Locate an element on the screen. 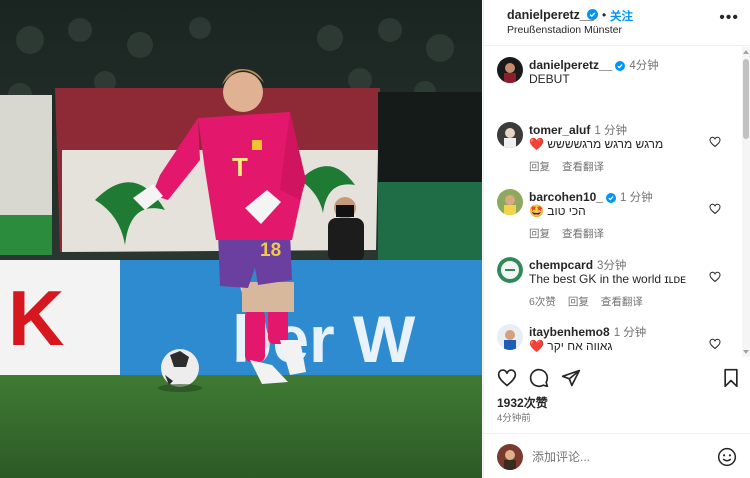  caption-avatar is located at coordinates (510, 70).